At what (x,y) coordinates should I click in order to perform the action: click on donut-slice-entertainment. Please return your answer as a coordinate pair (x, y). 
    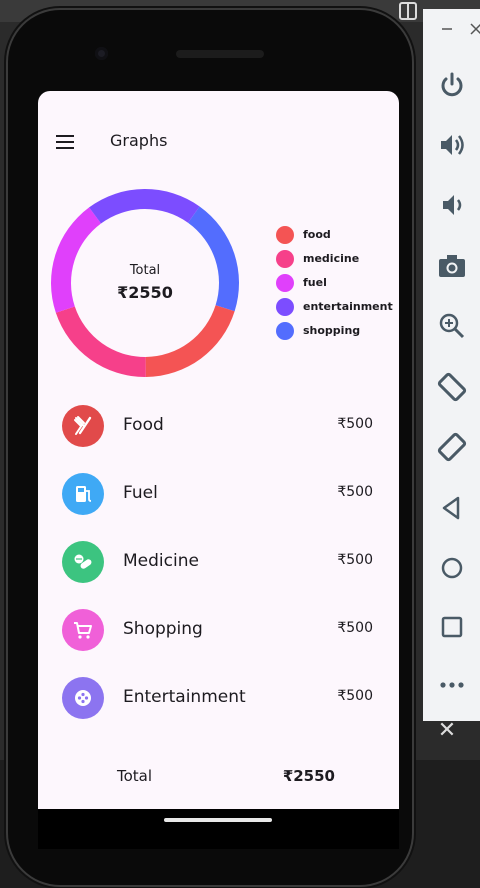
    Looking at the image, I should click on (144, 206).